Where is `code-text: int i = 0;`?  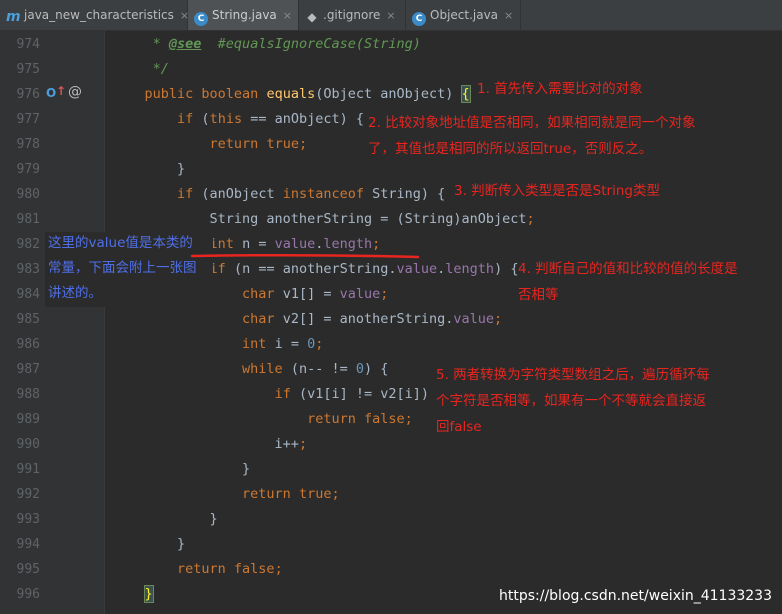 code-text: int i = 0; is located at coordinates (283, 344).